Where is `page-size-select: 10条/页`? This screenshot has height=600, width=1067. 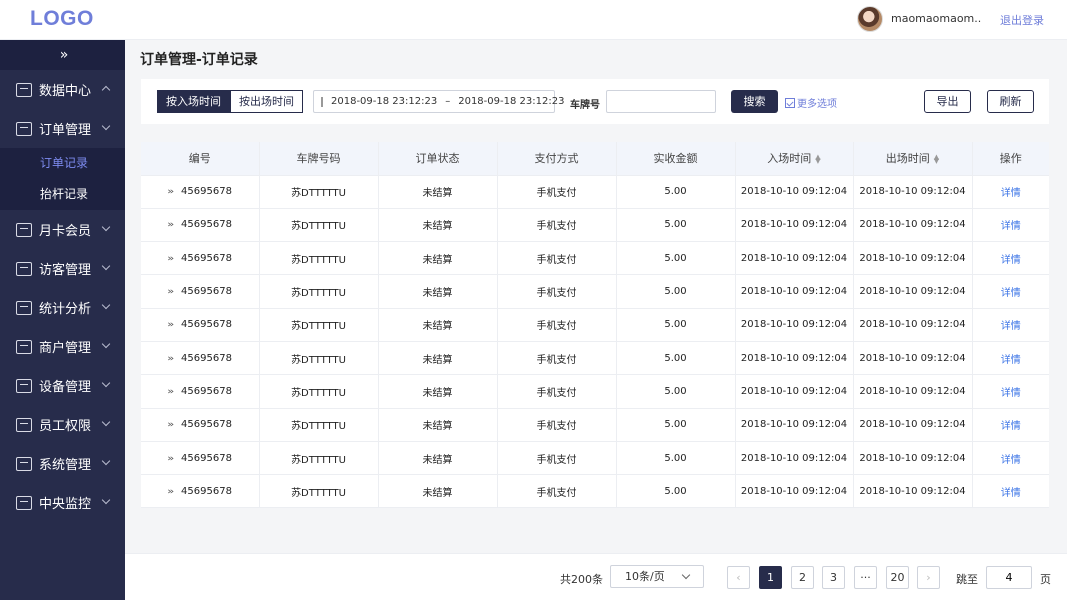 page-size-select: 10条/页 is located at coordinates (657, 576).